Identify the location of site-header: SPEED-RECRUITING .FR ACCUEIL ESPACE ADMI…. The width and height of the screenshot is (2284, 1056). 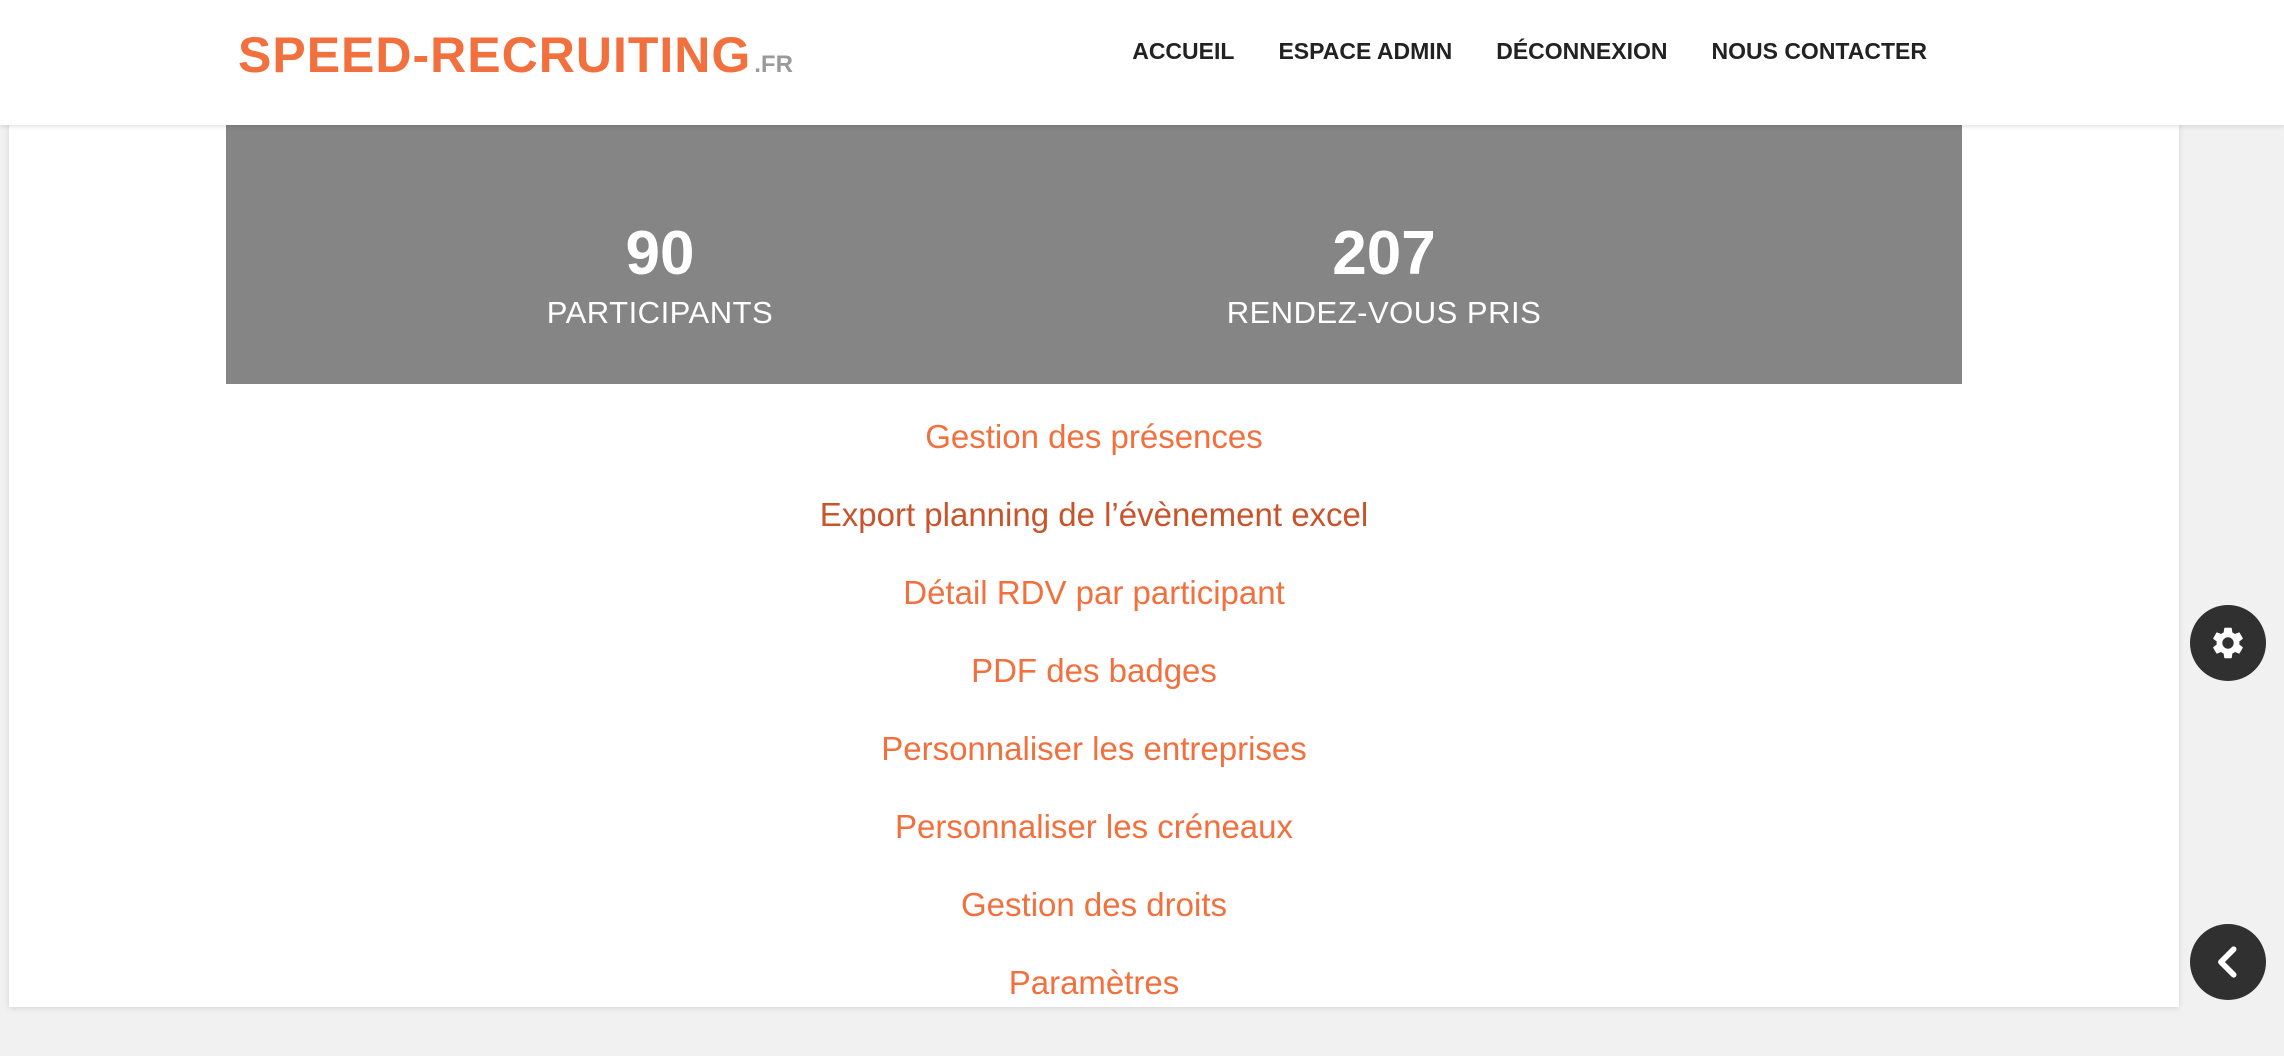
(1142, 62).